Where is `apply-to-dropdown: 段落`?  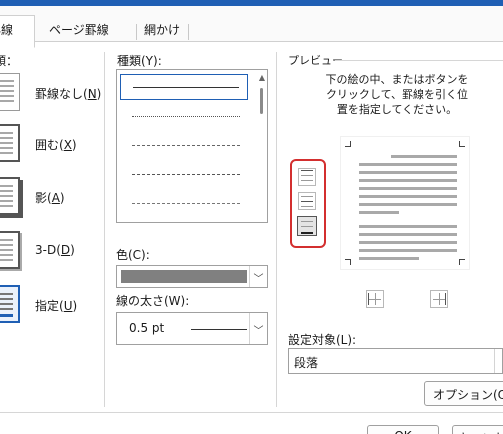 apply-to-dropdown: 段落 is located at coordinates (395, 361).